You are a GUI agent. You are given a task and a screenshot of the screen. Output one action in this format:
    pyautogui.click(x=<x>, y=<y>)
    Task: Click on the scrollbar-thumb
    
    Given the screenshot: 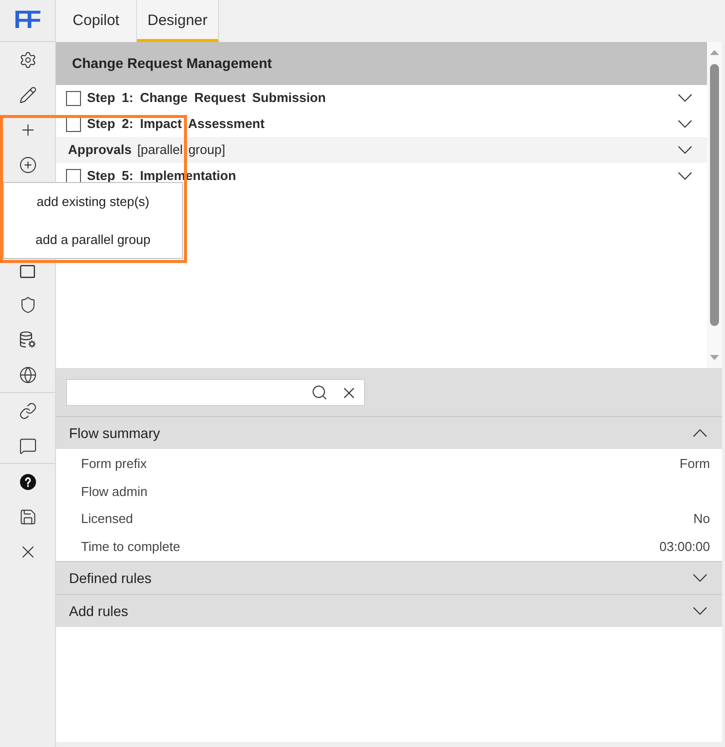 What is the action you would take?
    pyautogui.click(x=714, y=195)
    